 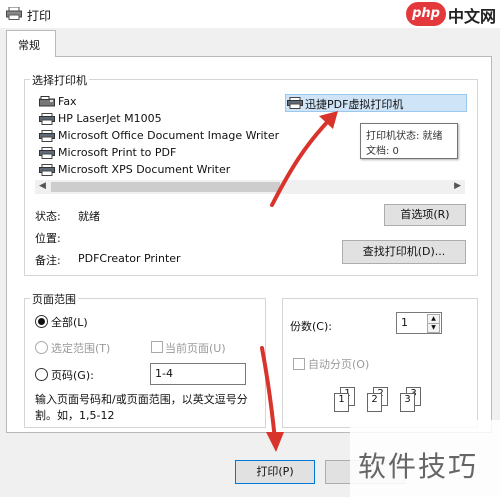 What do you see at coordinates (311, 326) in the screenshot?
I see `copies-label: 份数(C):` at bounding box center [311, 326].